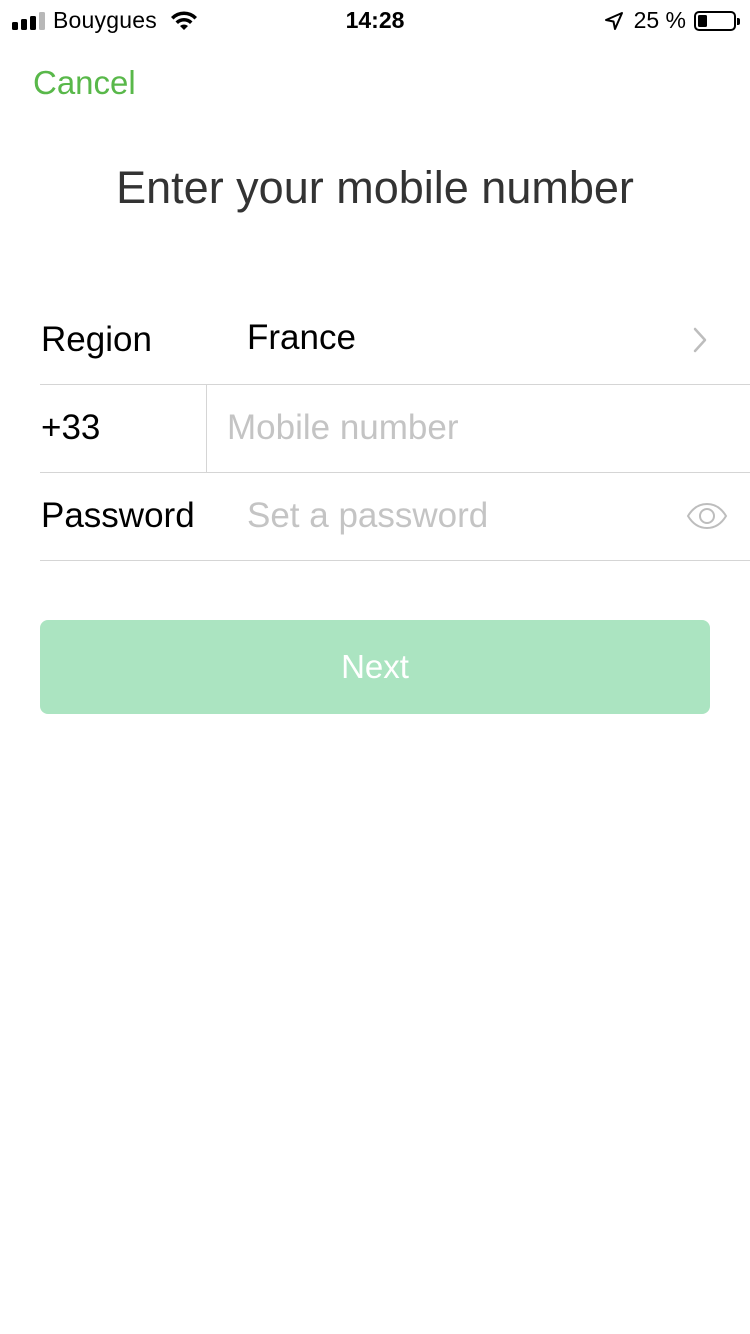 The width and height of the screenshot is (750, 1334). I want to click on region-row: Region France, so click(395, 340).